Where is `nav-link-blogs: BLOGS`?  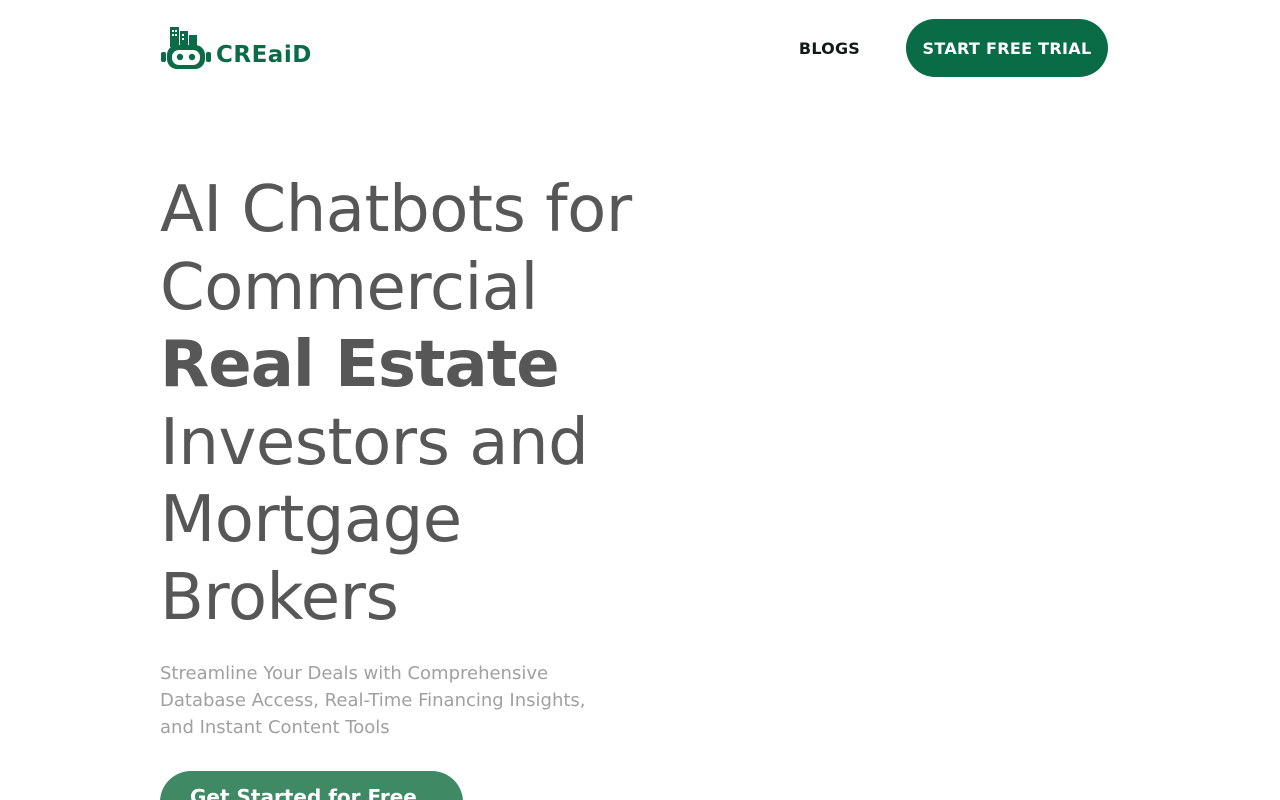 nav-link-blogs: BLOGS is located at coordinates (829, 48).